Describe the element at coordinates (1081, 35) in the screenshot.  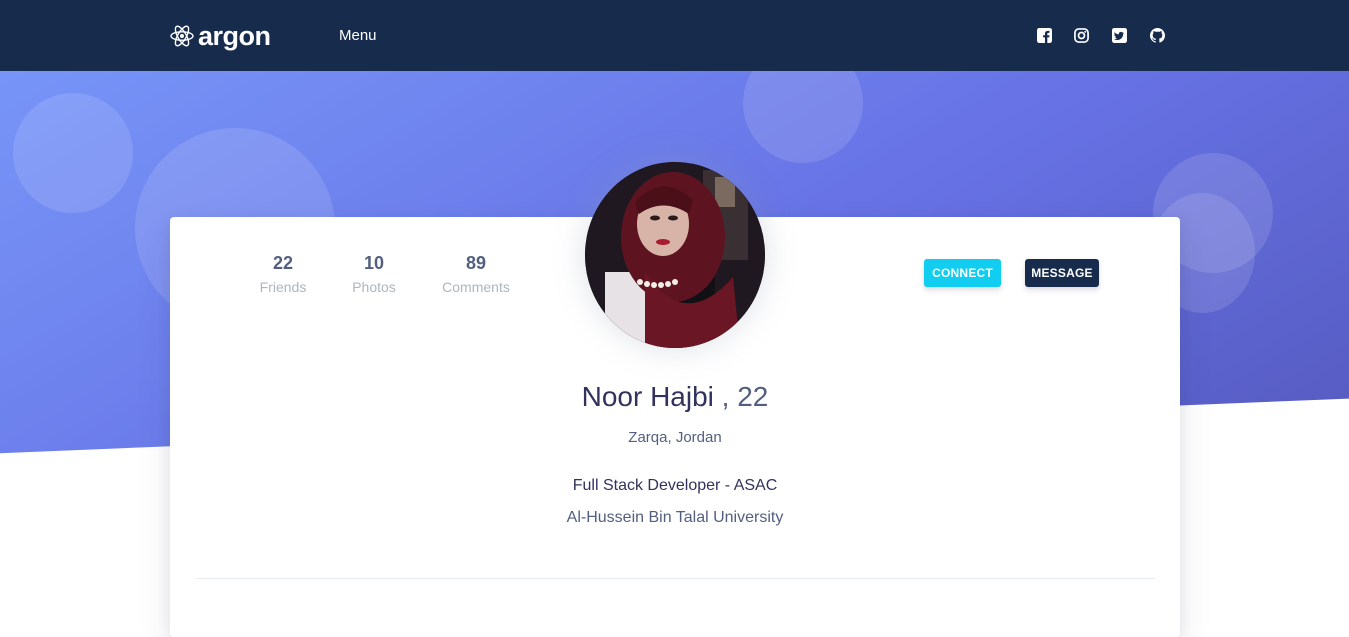
I see `instagram-icon` at that location.